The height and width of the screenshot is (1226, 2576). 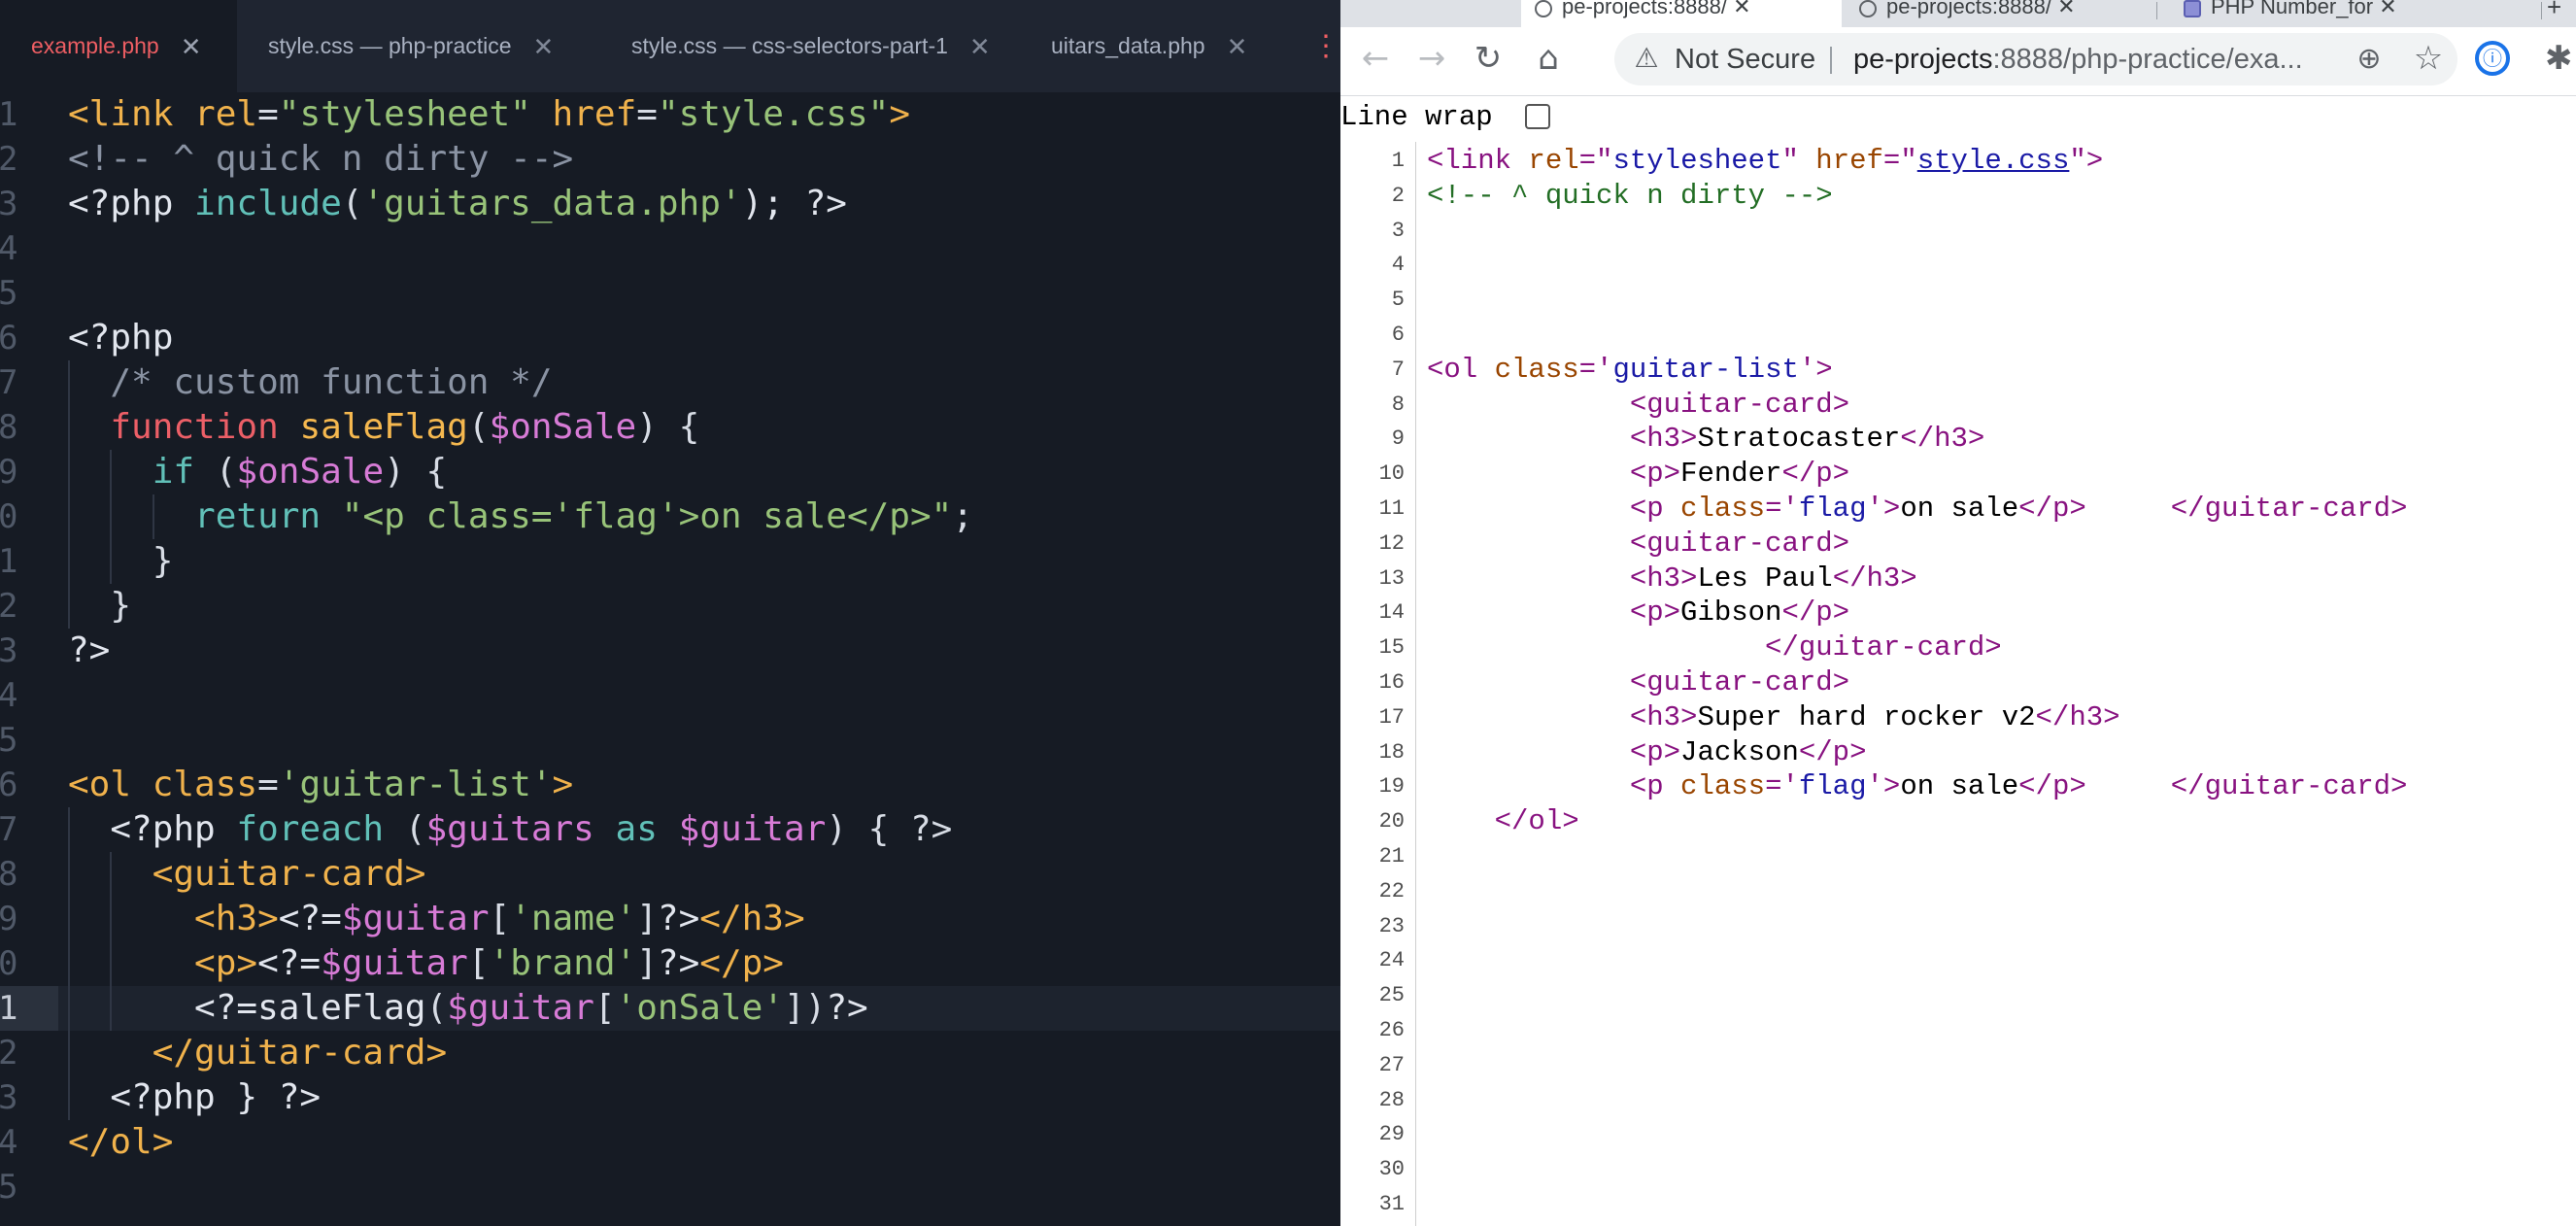 I want to click on editor-tab-label: example.php, so click(x=95, y=46).